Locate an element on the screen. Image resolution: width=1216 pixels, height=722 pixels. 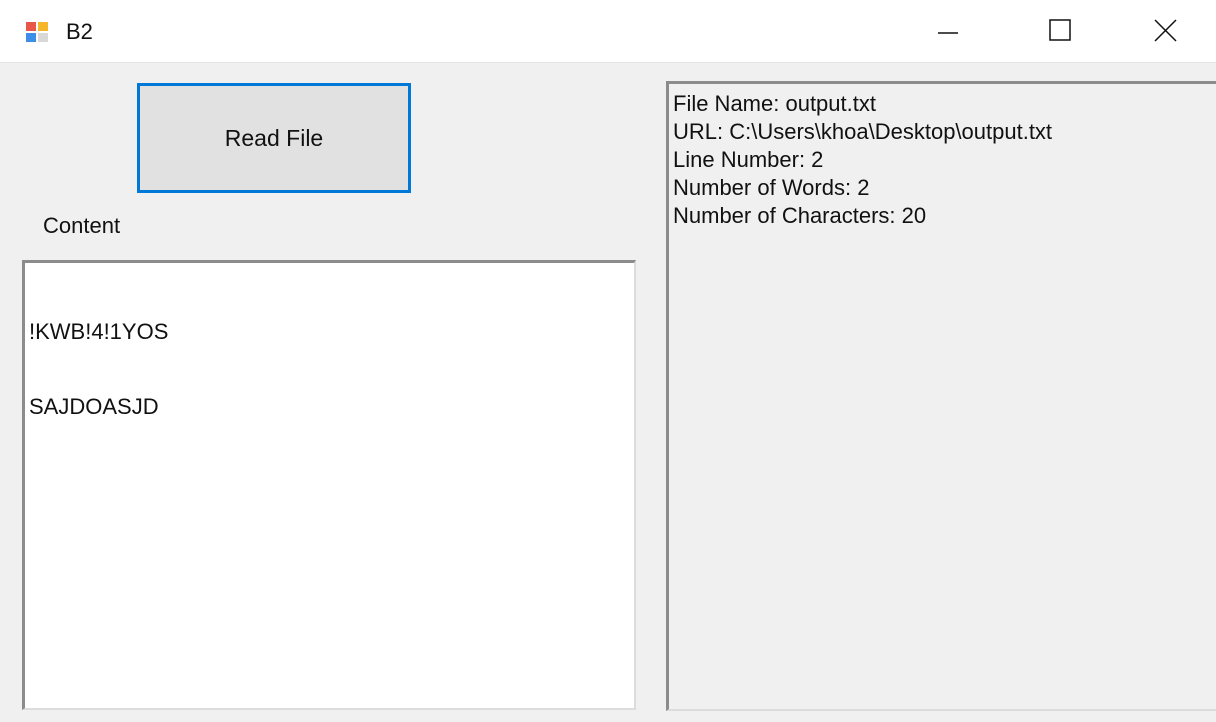
word-count-line: Number of Words: 2 is located at coordinates (771, 187).